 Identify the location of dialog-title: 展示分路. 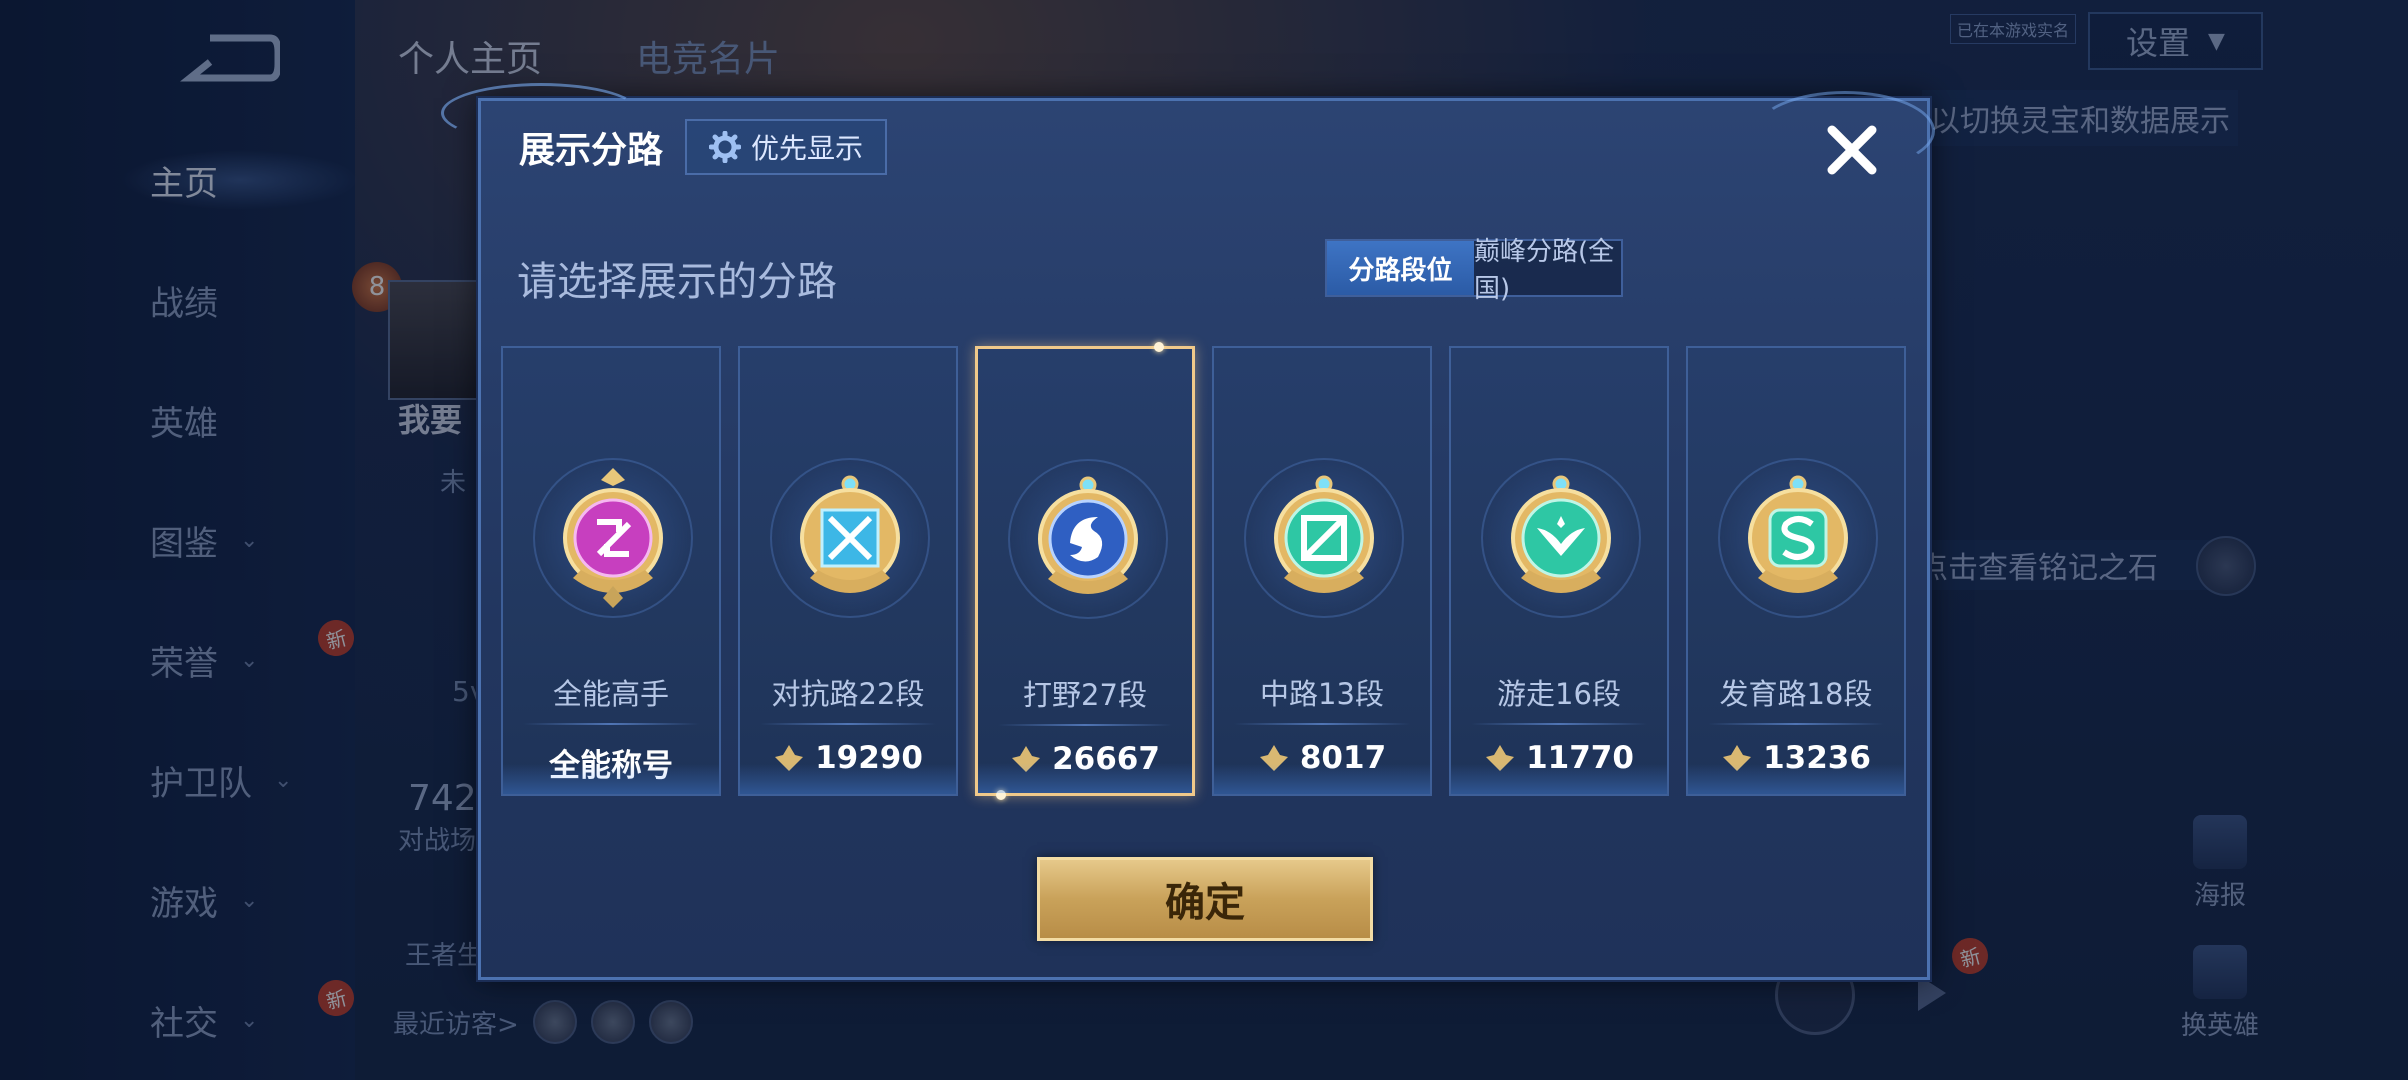
(591, 150).